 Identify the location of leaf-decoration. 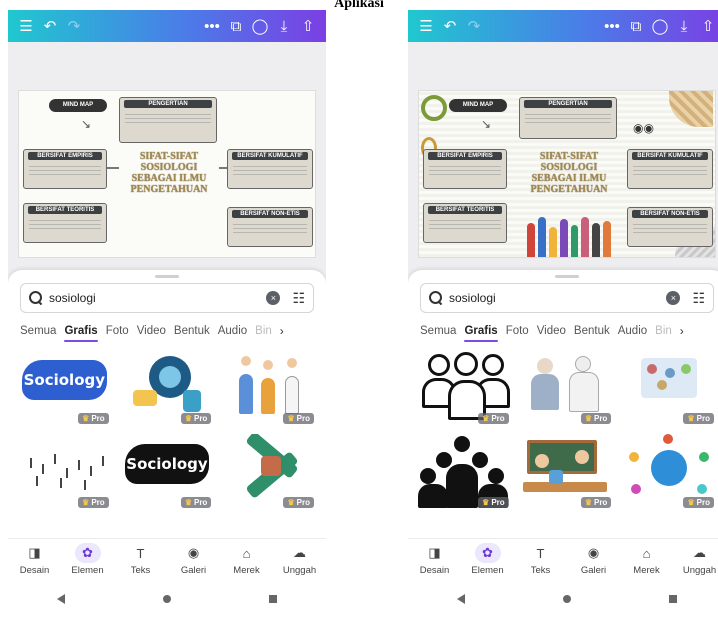
(691, 109).